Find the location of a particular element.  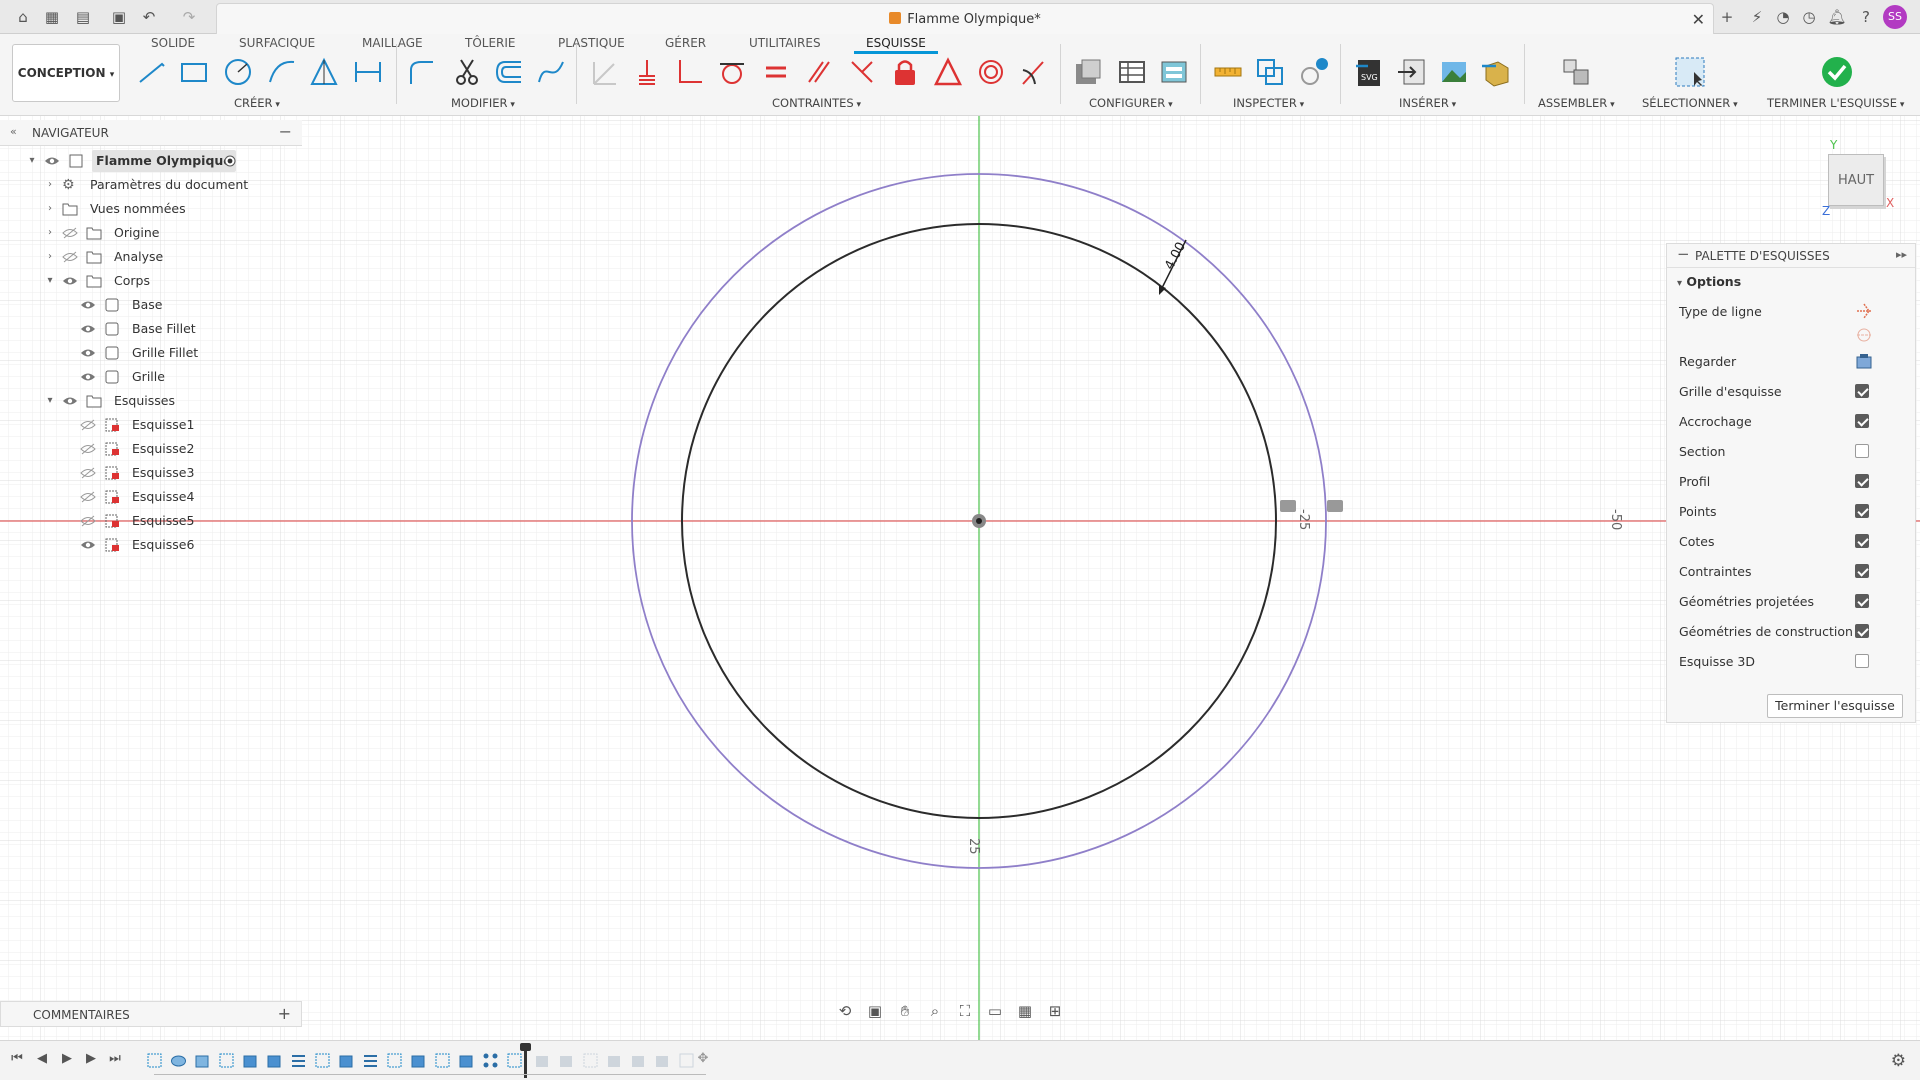

checkbox-projected-geometry is located at coordinates (1862, 601).